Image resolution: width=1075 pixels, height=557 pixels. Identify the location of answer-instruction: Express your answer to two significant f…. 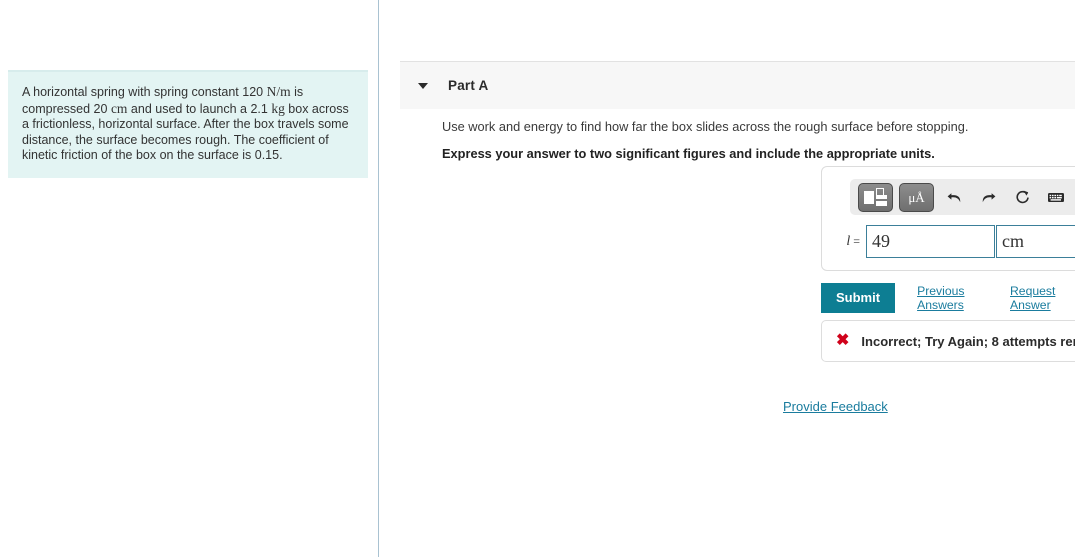
(688, 153).